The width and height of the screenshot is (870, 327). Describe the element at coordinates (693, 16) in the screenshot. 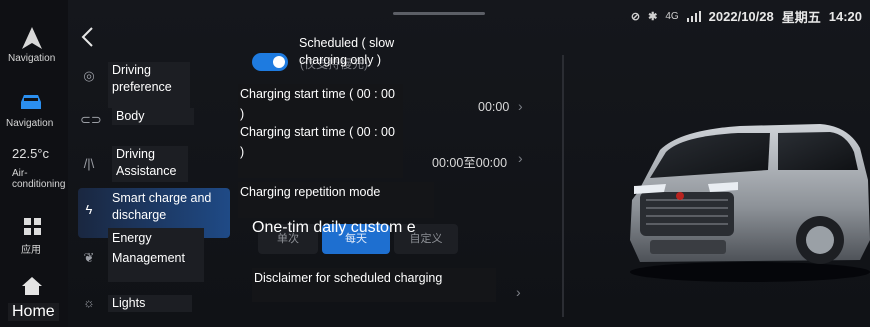

I see `signal-icon` at that location.